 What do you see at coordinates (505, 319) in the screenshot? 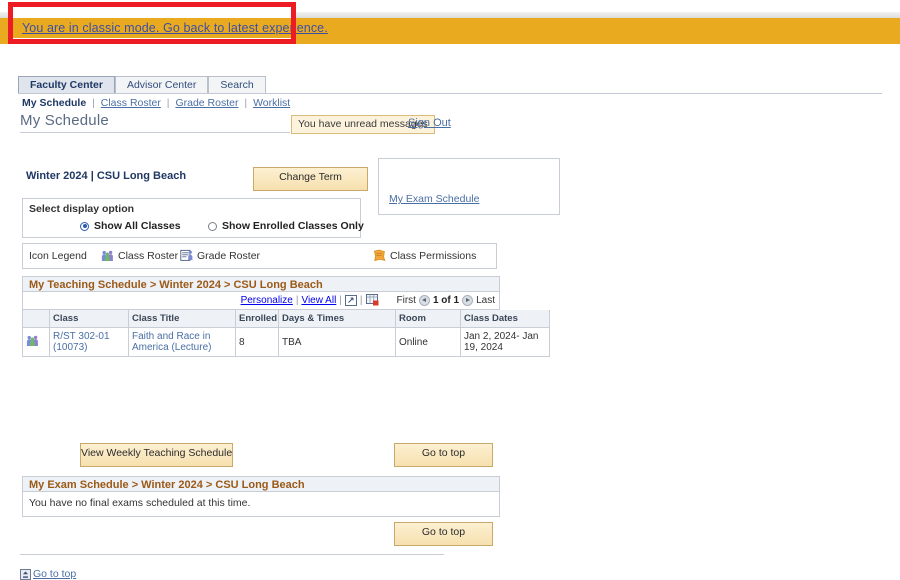
I see `column-header-class-dates: Class Dates` at bounding box center [505, 319].